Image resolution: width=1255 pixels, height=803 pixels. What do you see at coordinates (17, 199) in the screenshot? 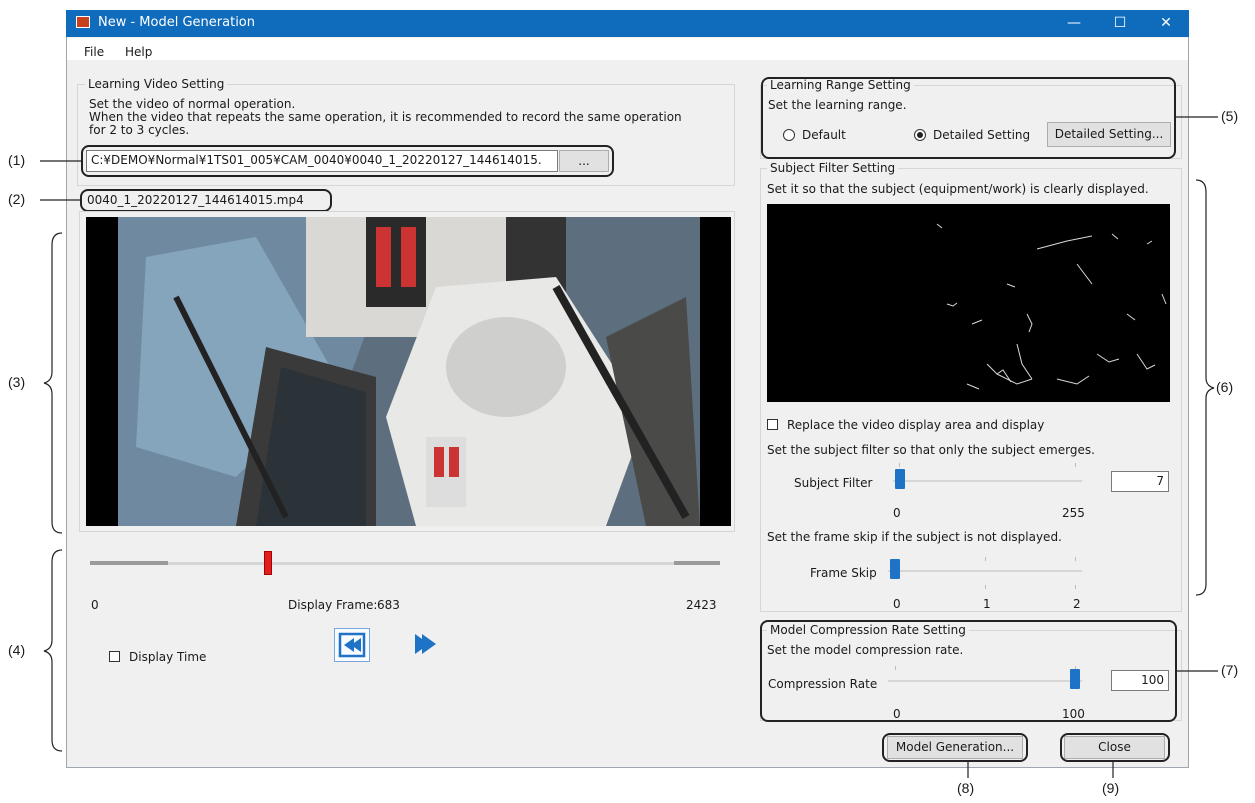
I see `callout-label-2: (2)` at bounding box center [17, 199].